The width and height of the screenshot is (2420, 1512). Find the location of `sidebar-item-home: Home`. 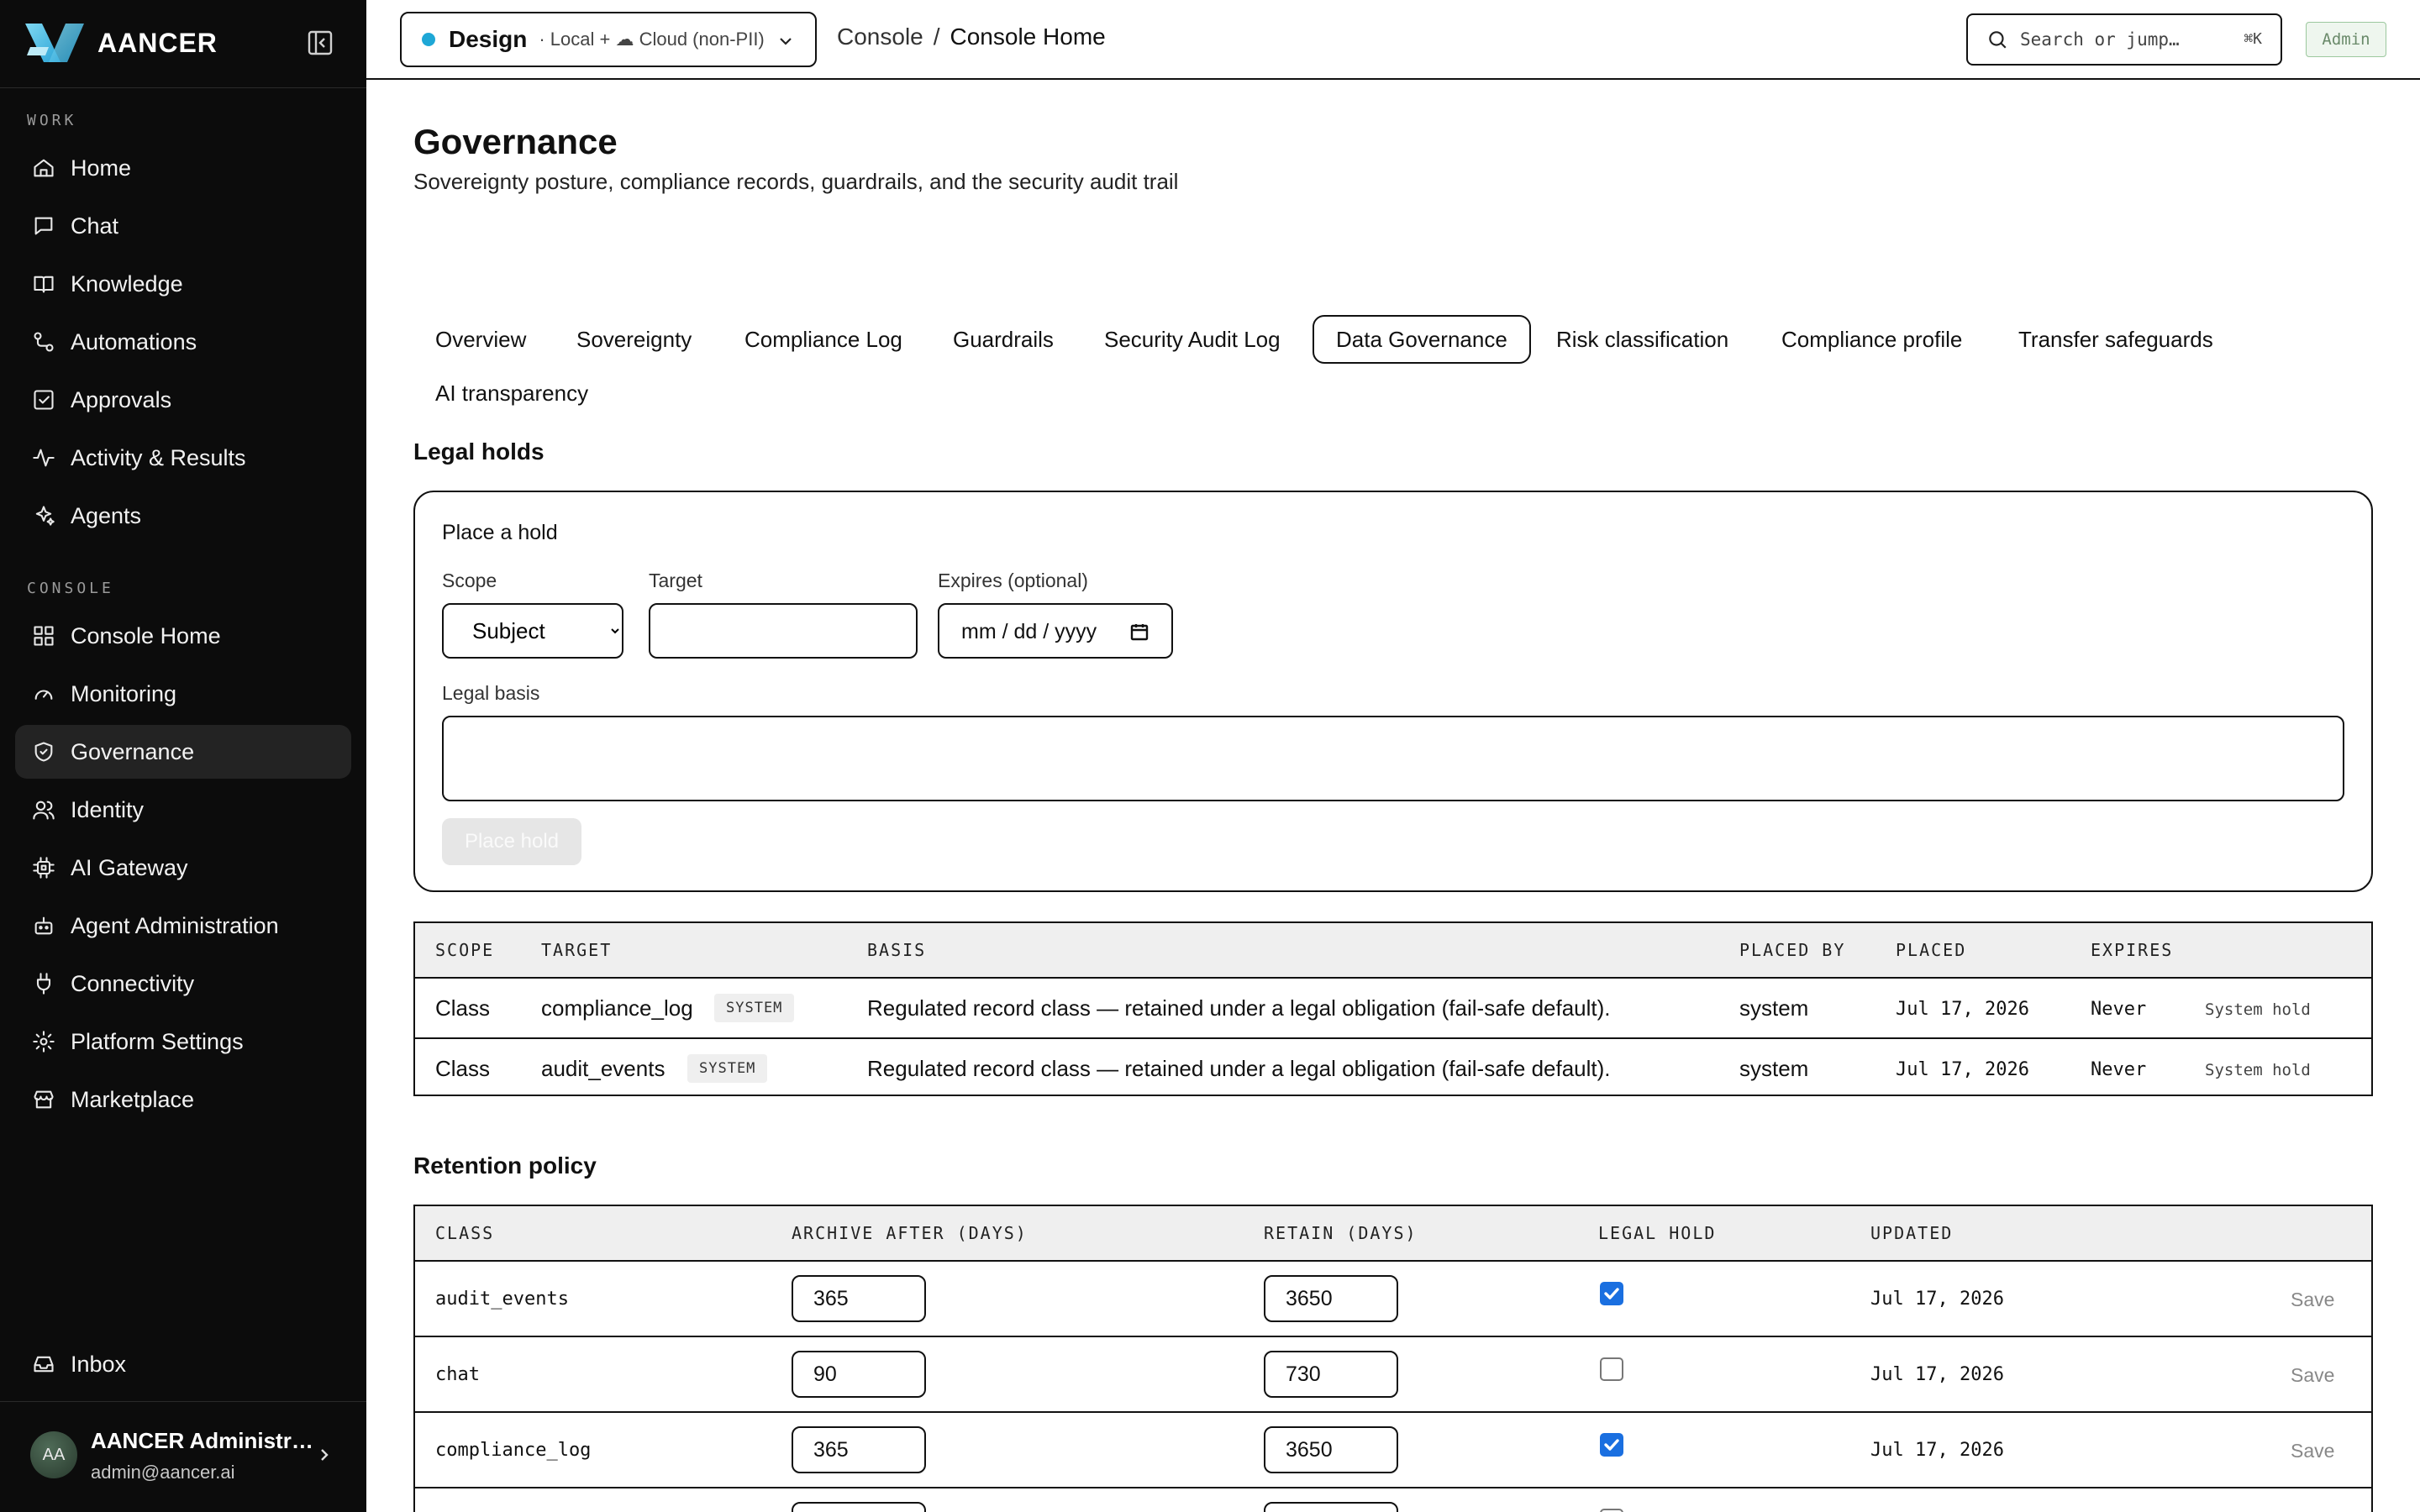

sidebar-item-home: Home is located at coordinates (183, 168).